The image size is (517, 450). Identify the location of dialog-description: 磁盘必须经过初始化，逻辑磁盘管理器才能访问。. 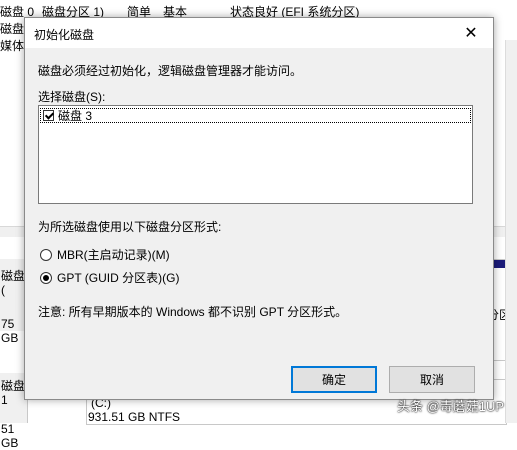
(170, 71).